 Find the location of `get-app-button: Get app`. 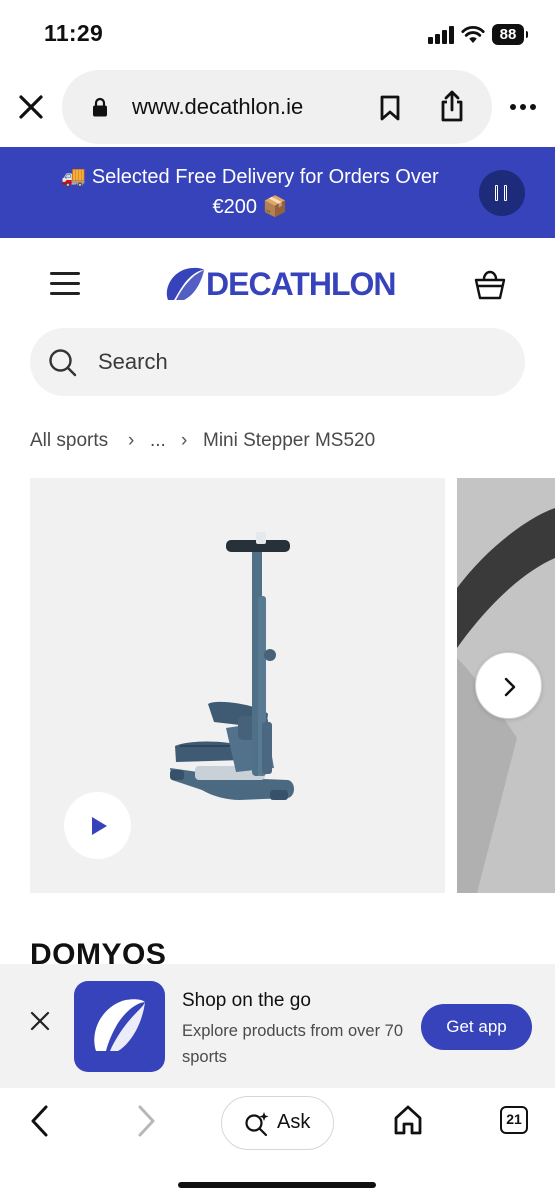

get-app-button: Get app is located at coordinates (476, 1027).